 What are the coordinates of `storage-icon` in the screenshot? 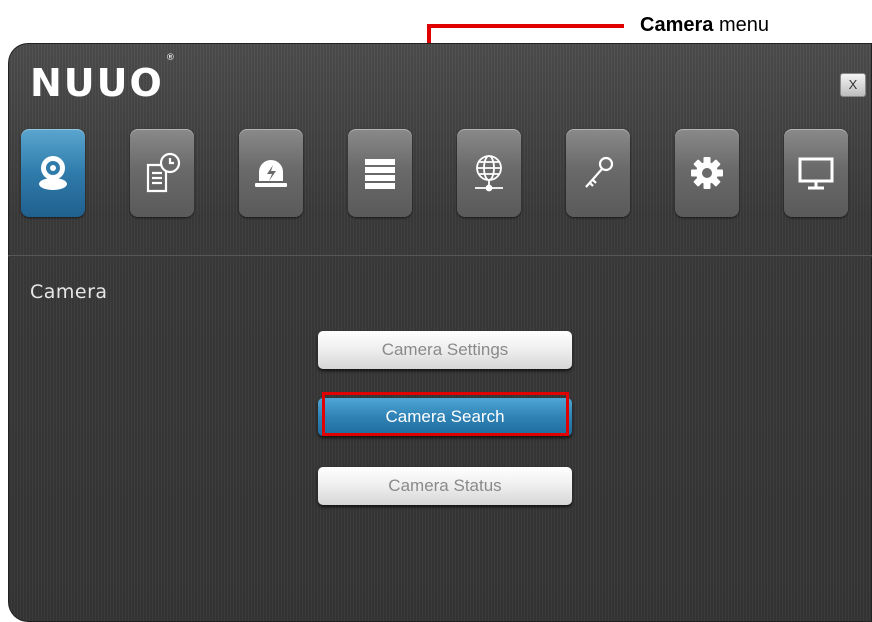 It's located at (380, 174).